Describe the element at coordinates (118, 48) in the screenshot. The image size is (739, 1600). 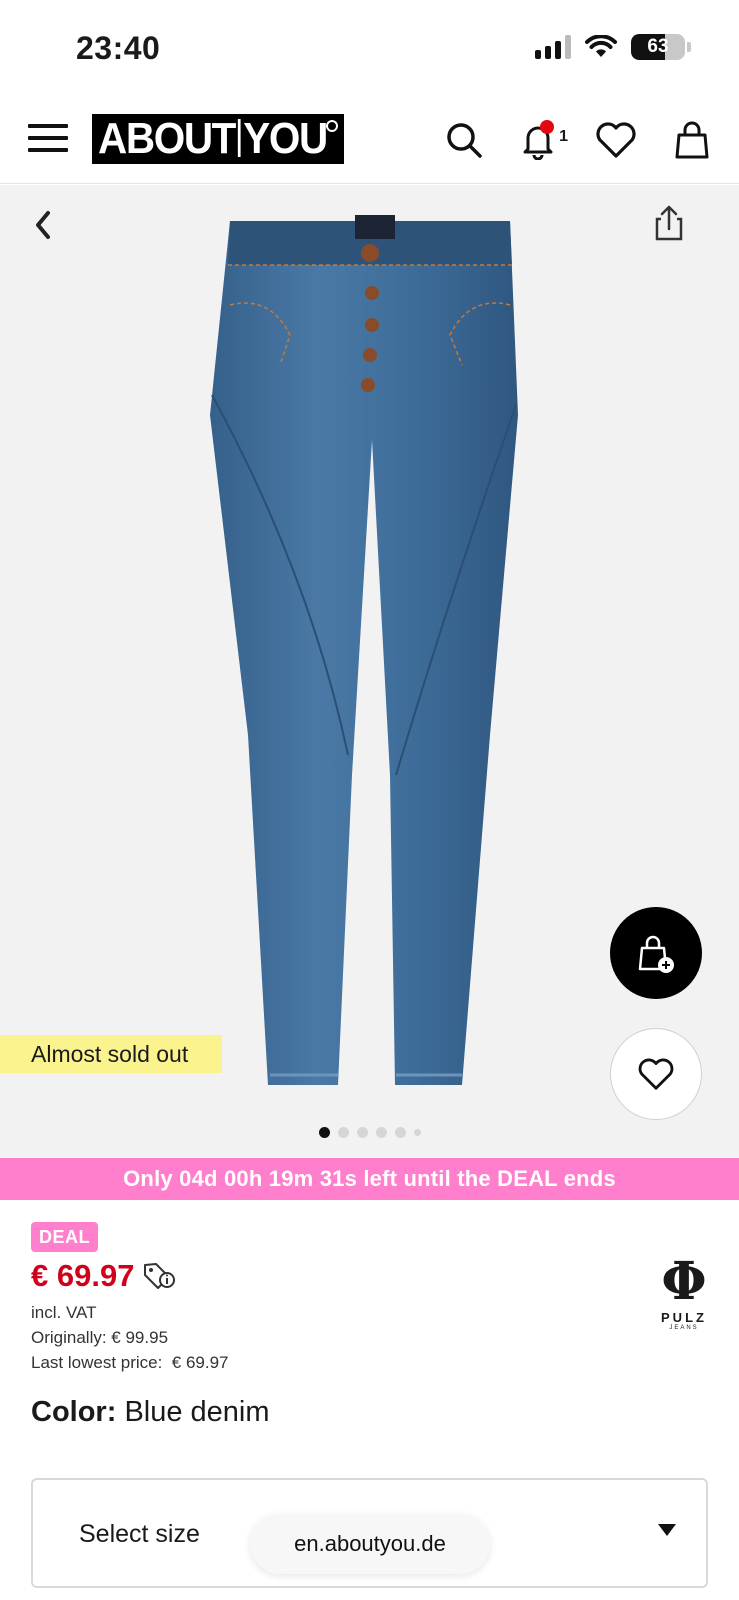
I see `status-time: 23:40` at that location.